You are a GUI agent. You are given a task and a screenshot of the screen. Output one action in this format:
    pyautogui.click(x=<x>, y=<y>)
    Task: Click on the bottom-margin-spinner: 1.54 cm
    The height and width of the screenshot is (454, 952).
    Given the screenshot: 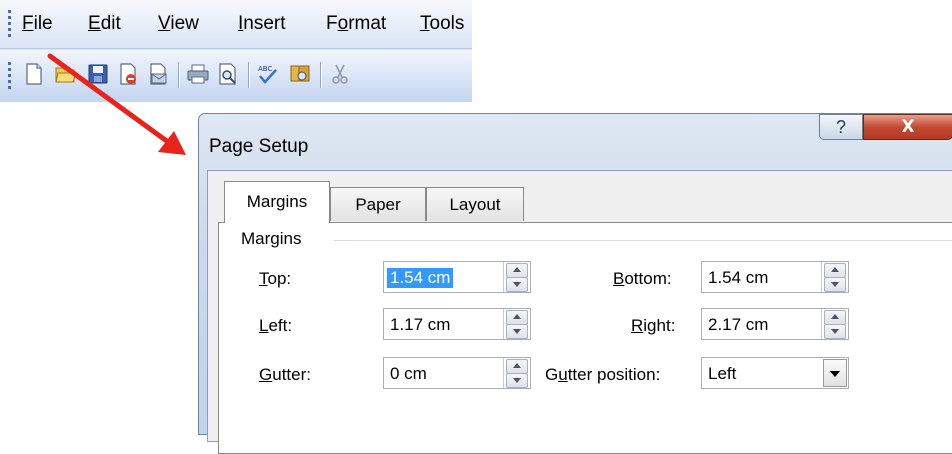 What is the action you would take?
    pyautogui.click(x=775, y=277)
    